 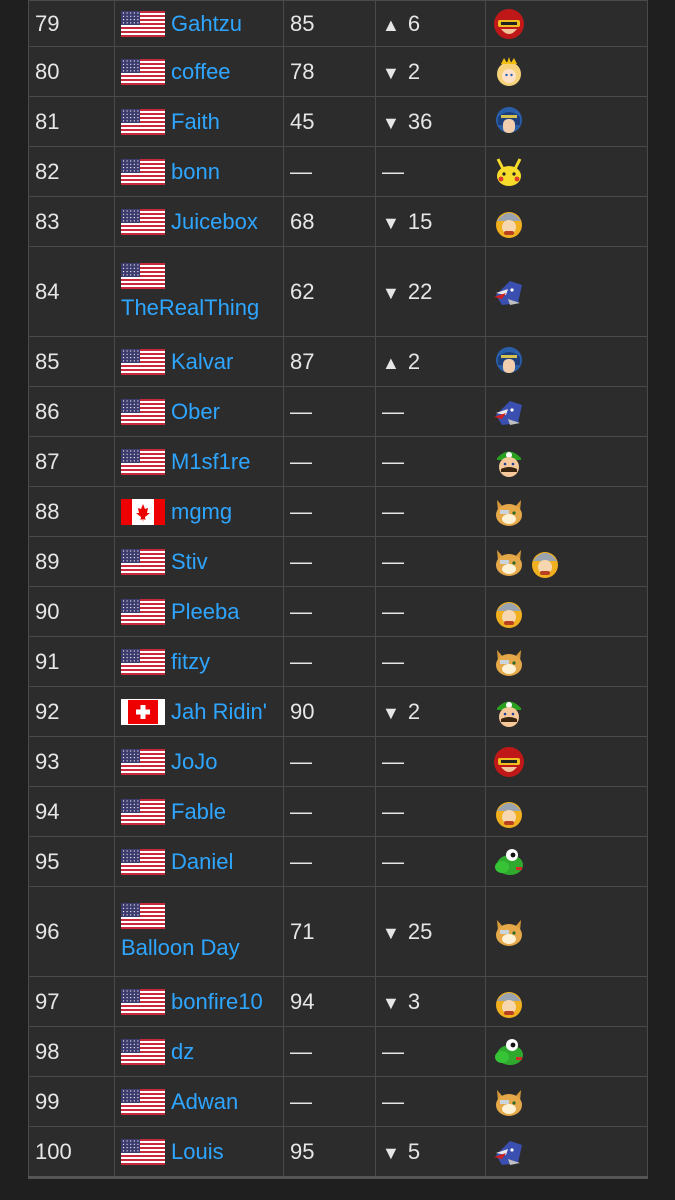 What do you see at coordinates (338, 1177) in the screenshot?
I see `horizontal-scrollbar` at bounding box center [338, 1177].